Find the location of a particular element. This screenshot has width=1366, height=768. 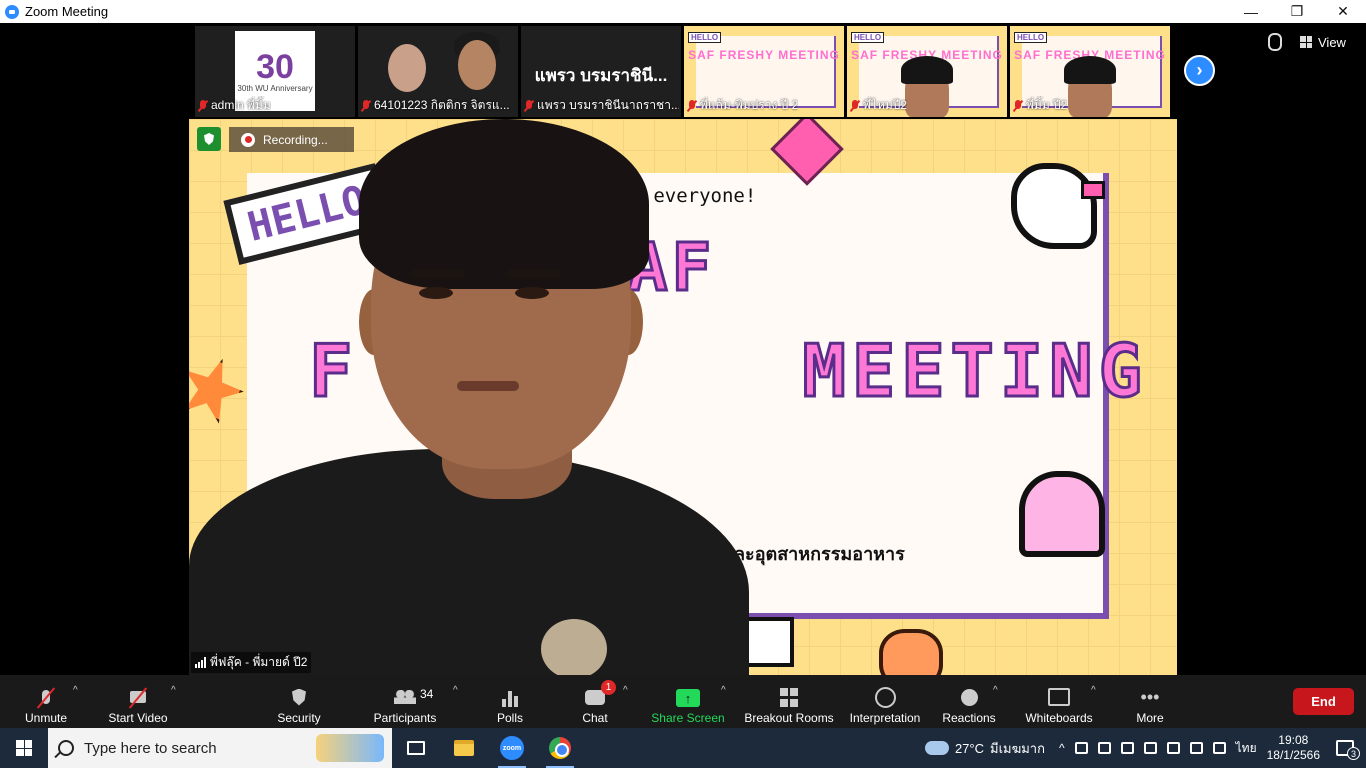

participants-icon: 34 is located at coordinates (413, 697).